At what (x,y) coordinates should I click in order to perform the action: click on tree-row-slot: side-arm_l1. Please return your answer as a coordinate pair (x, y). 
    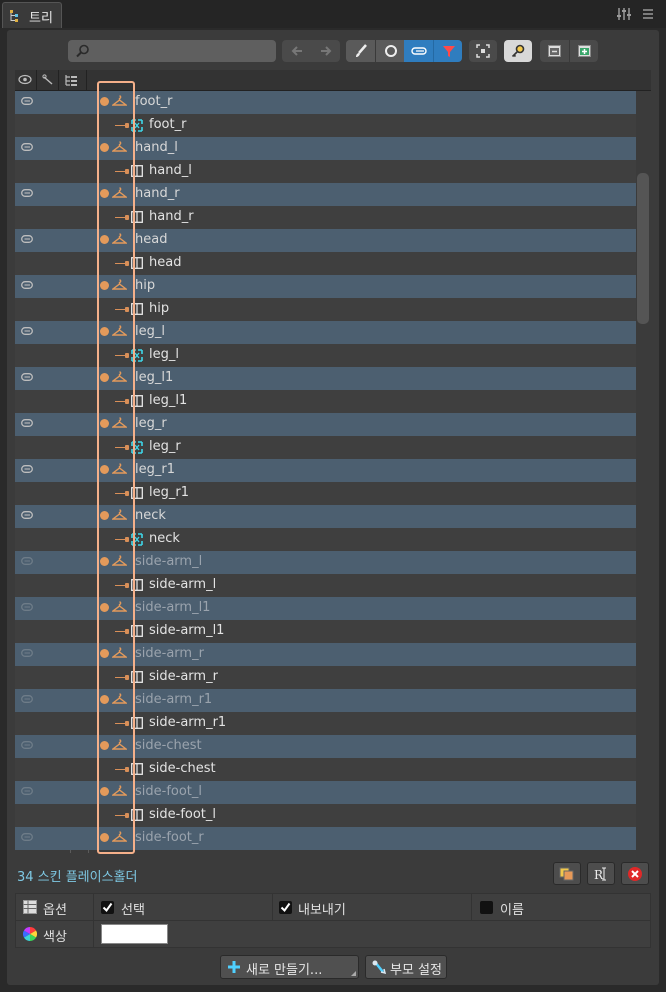
    Looking at the image, I should click on (325, 608).